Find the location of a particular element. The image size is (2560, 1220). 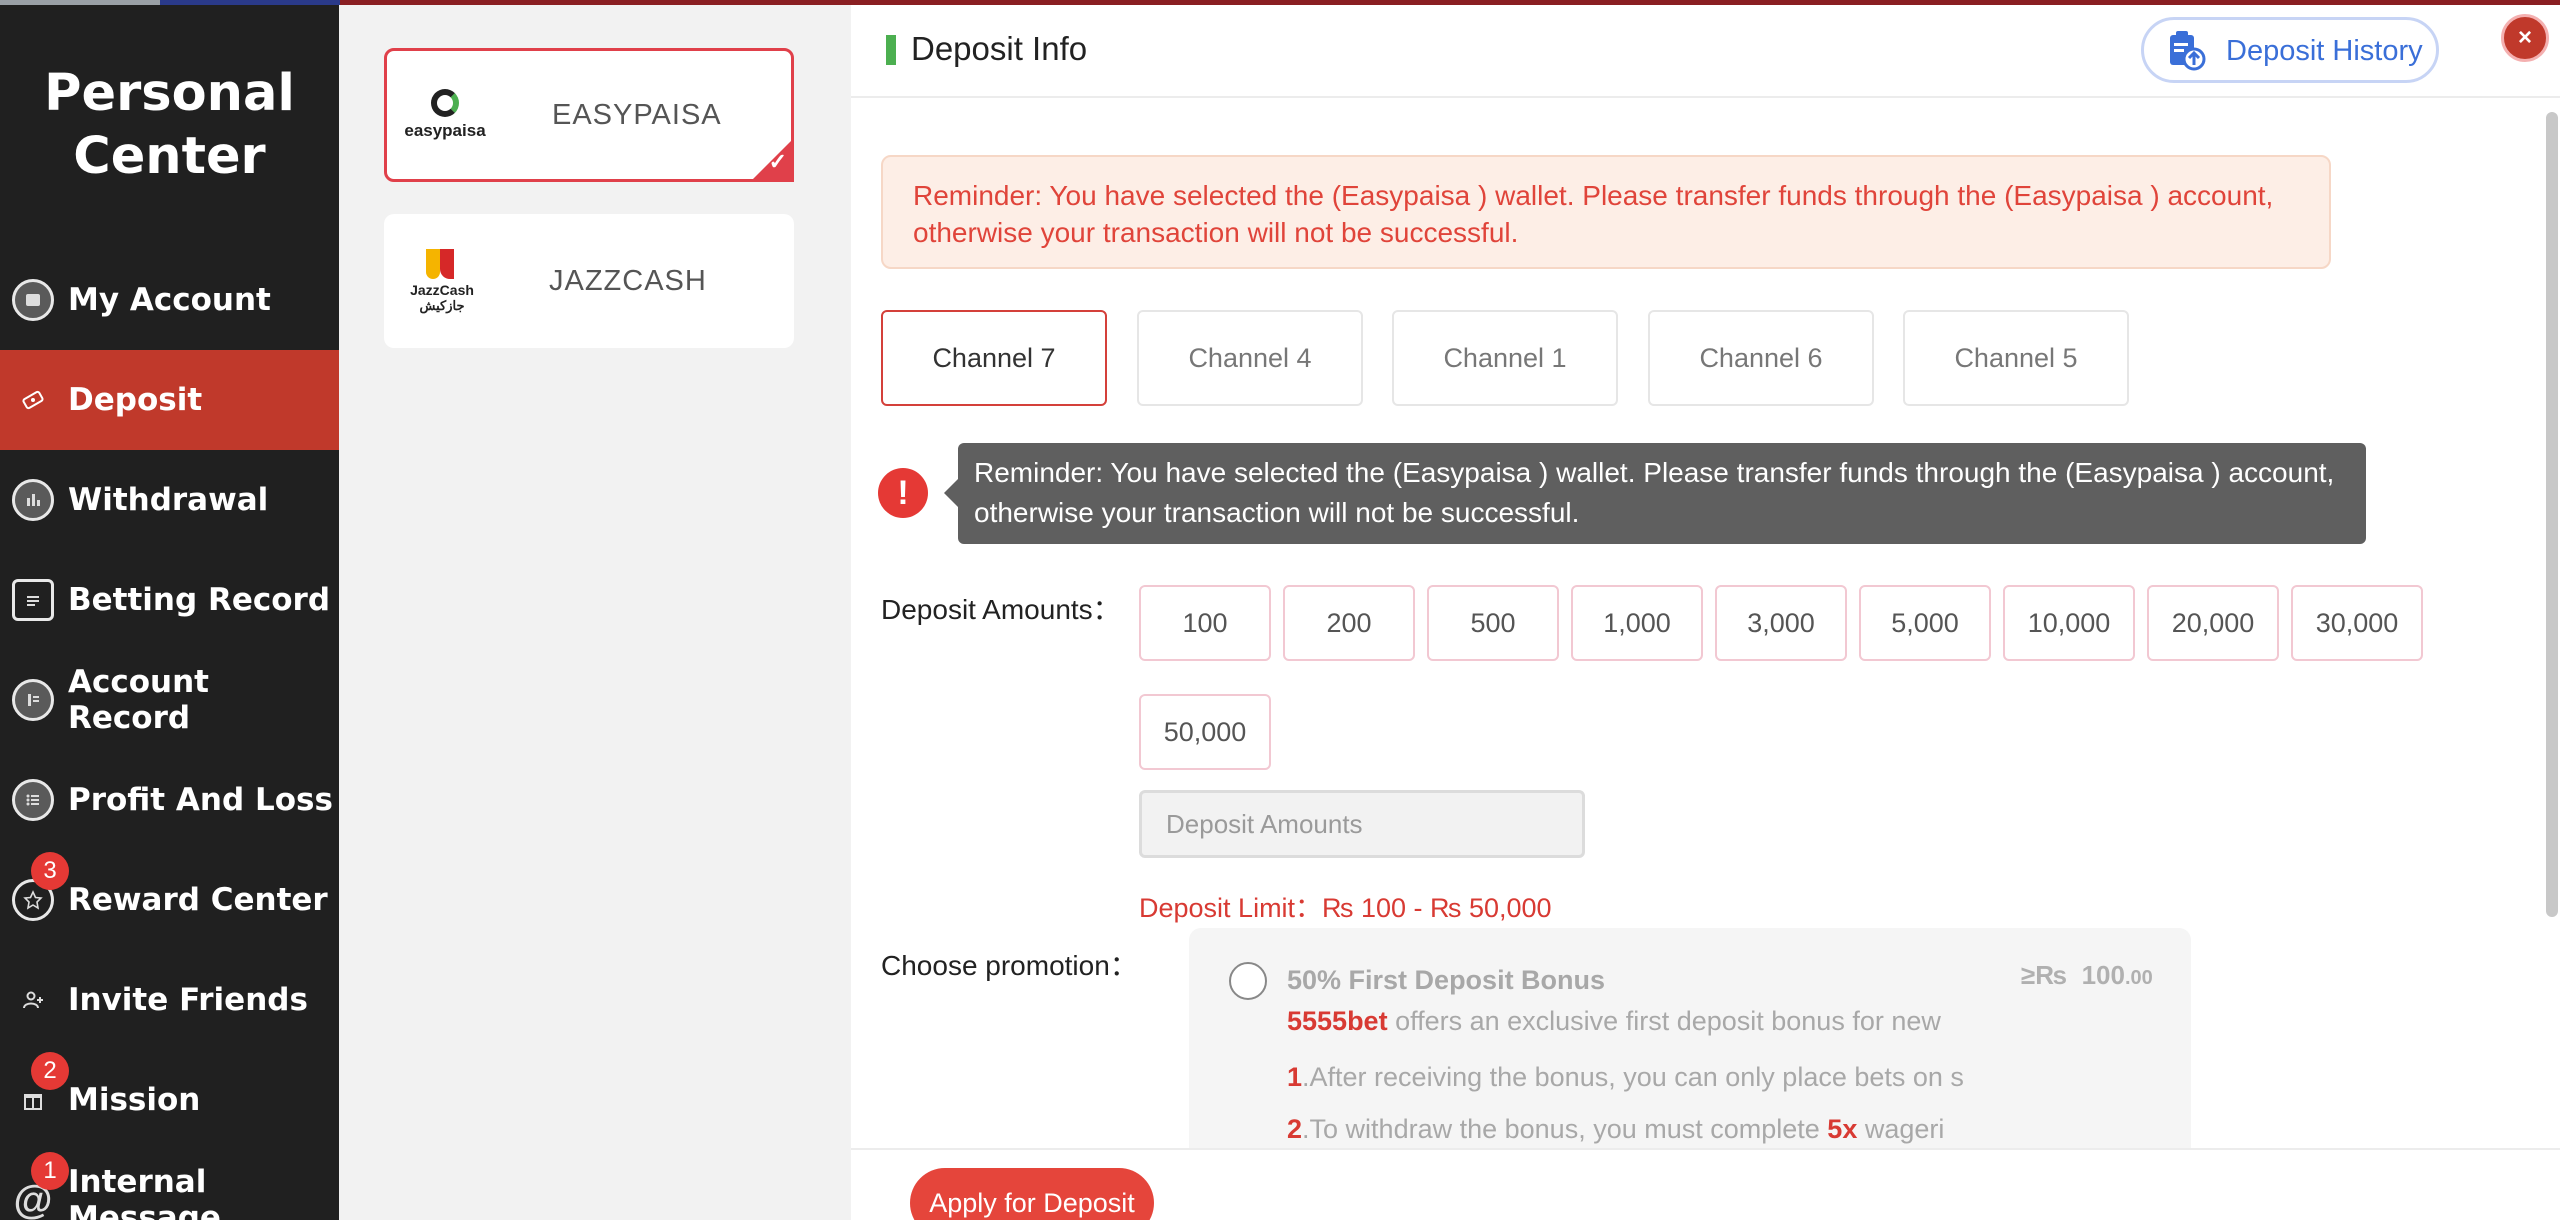

sidebar-item-my-account: My Account is located at coordinates (169, 300).